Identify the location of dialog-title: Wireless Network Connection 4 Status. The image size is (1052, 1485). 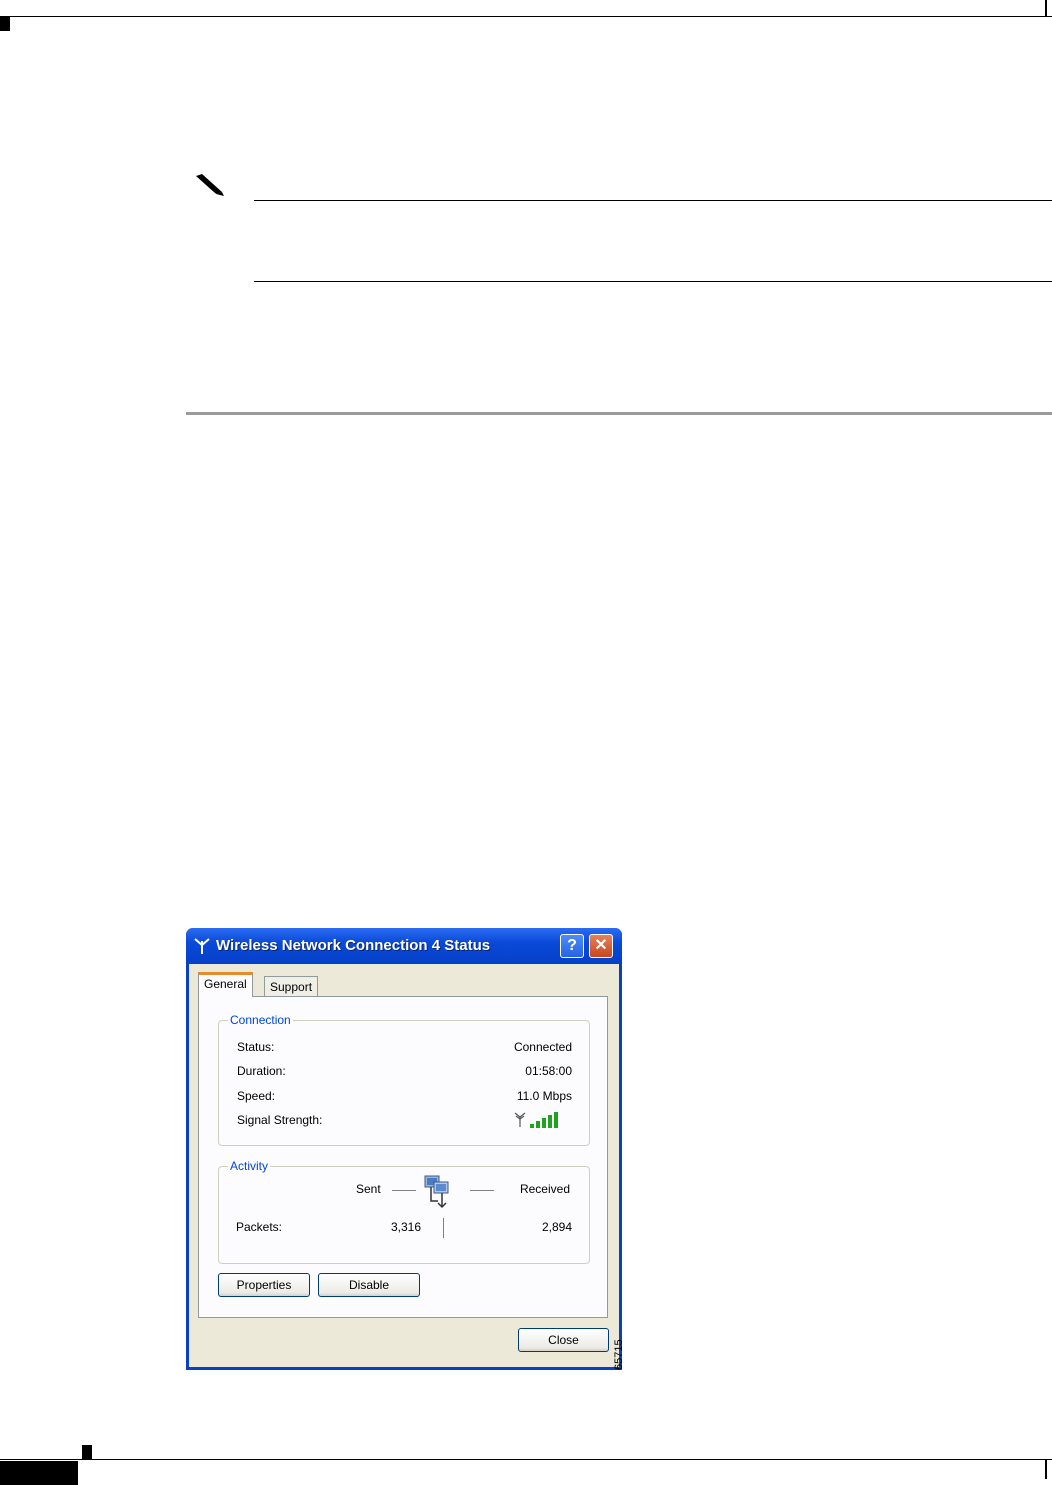
(353, 945).